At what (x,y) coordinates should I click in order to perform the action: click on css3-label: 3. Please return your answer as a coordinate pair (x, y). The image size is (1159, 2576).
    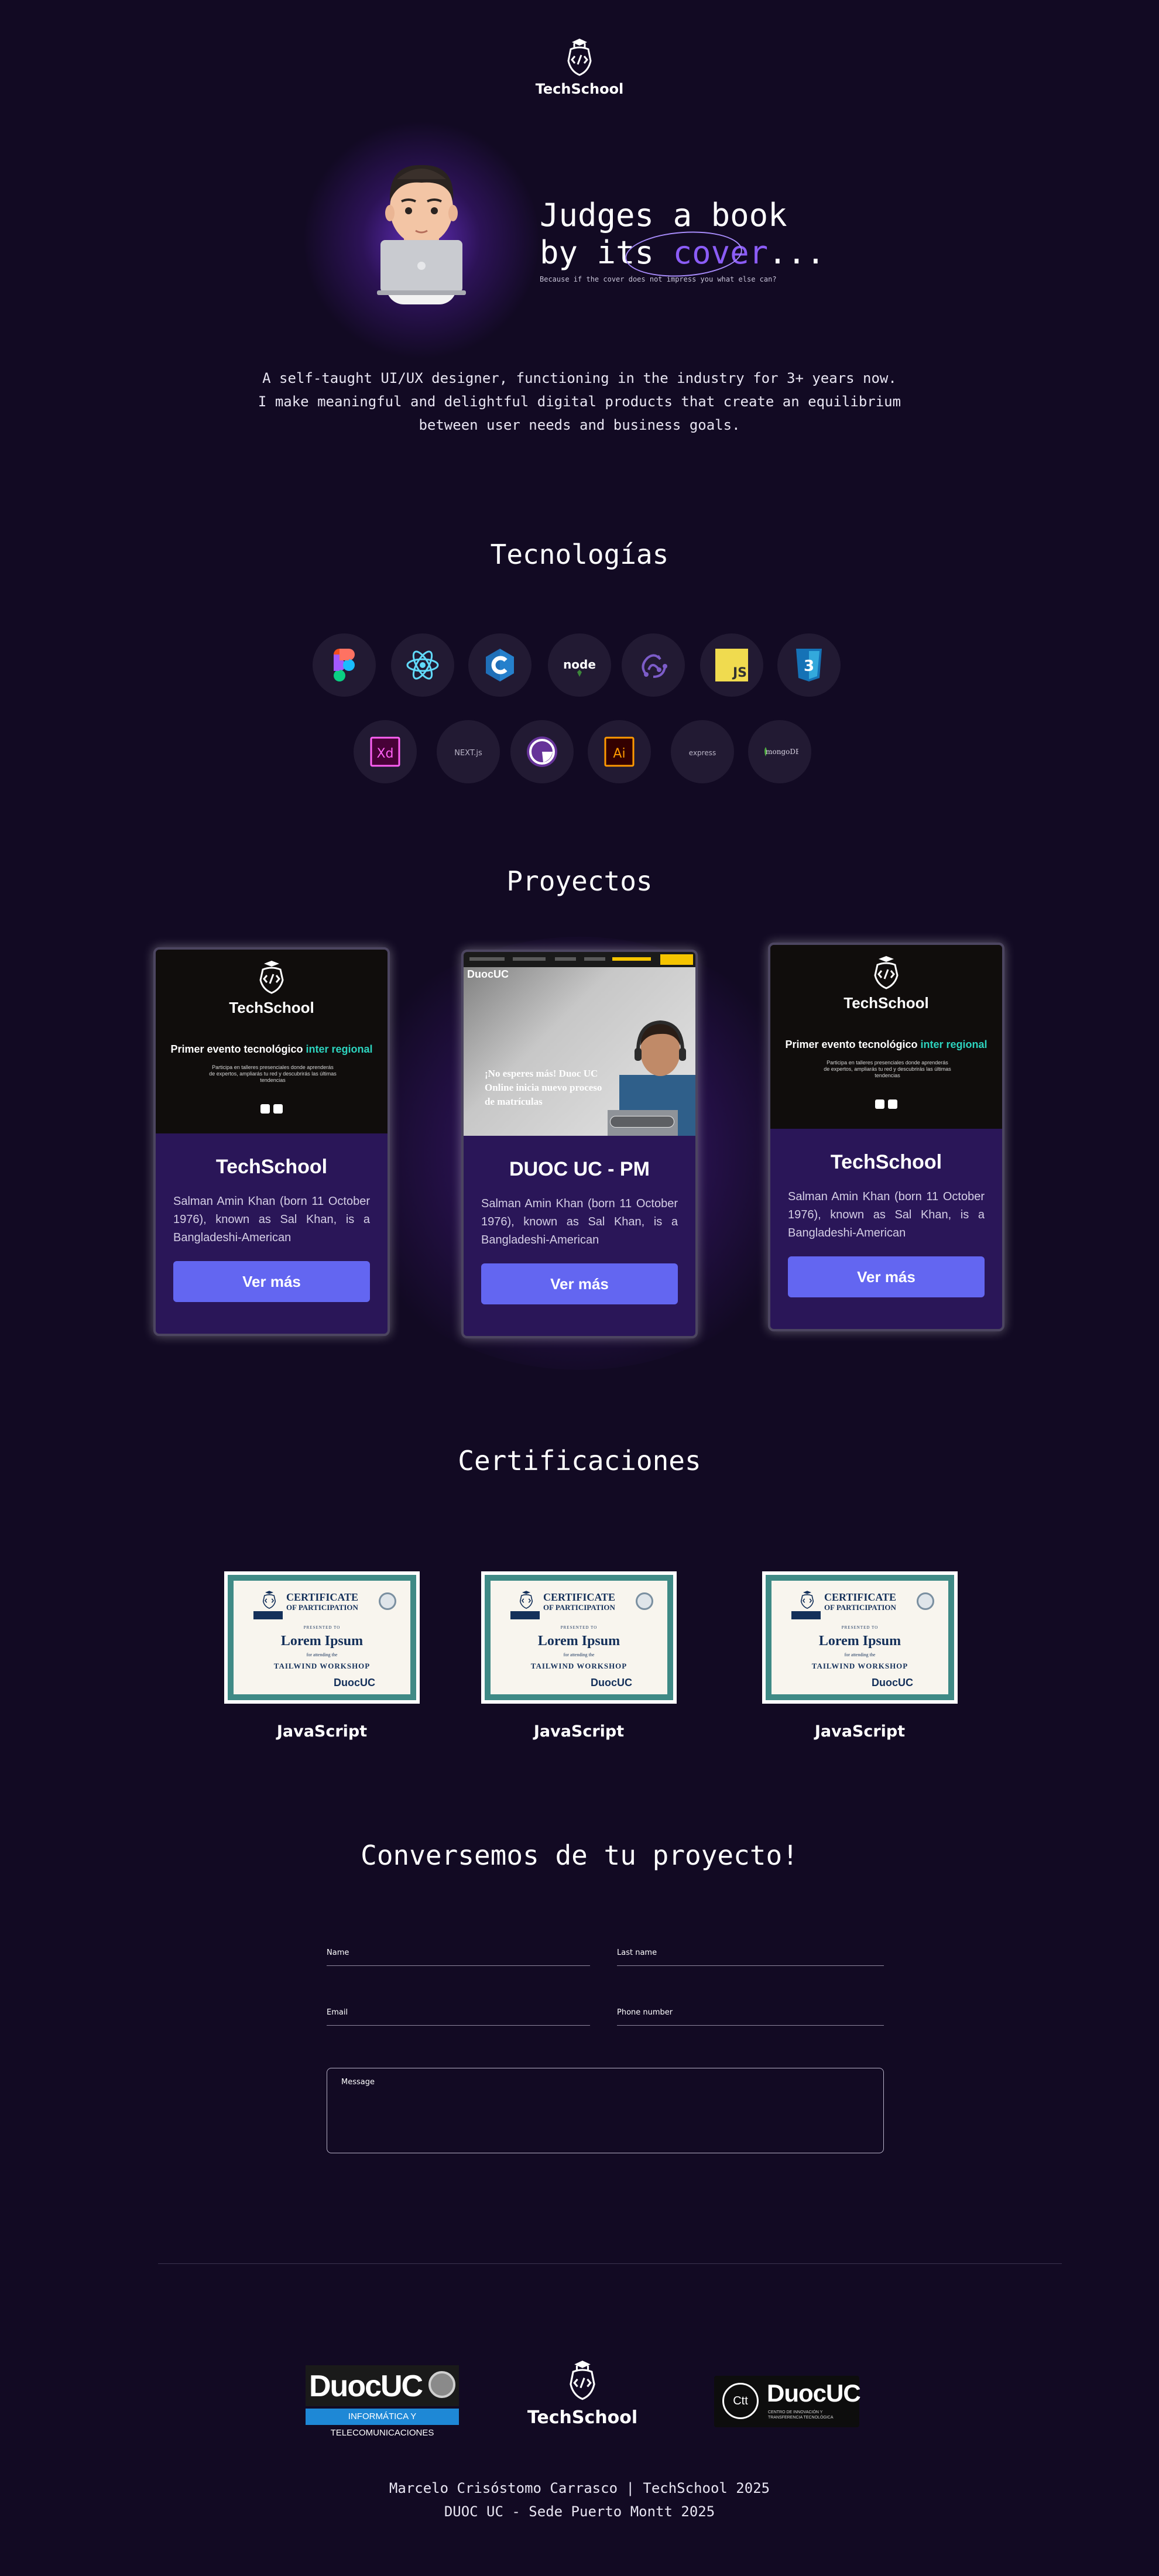
    Looking at the image, I should click on (809, 666).